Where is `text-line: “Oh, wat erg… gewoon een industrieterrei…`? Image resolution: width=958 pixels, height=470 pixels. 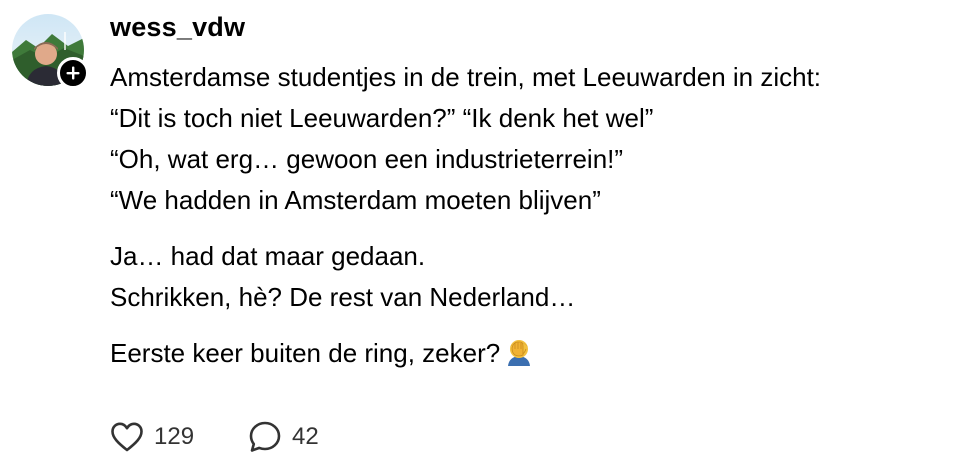 text-line: “Oh, wat erg… gewoon een industrieterrei… is located at coordinates (367, 159).